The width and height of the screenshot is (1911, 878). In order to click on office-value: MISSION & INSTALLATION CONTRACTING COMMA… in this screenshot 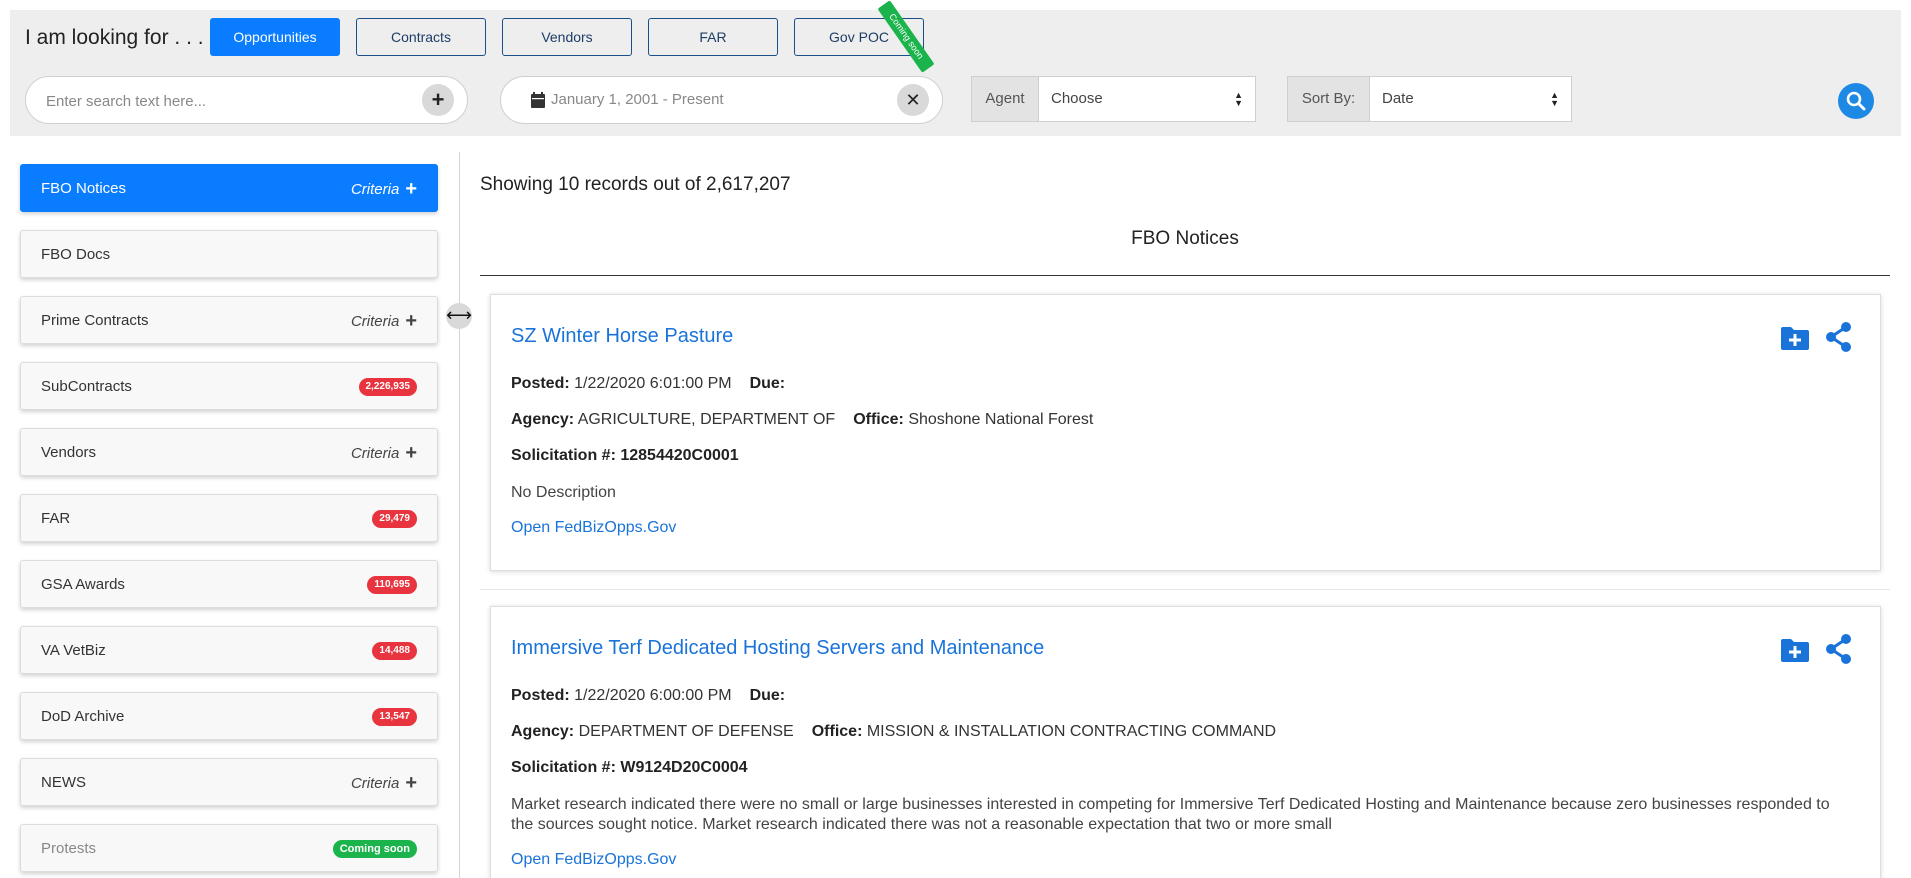, I will do `click(1071, 731)`.